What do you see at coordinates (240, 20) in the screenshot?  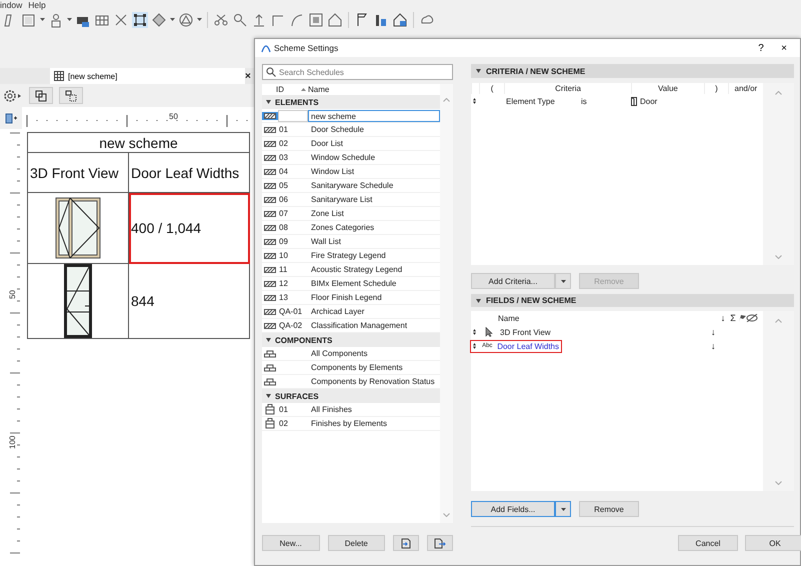 I see `magnifier-icon` at bounding box center [240, 20].